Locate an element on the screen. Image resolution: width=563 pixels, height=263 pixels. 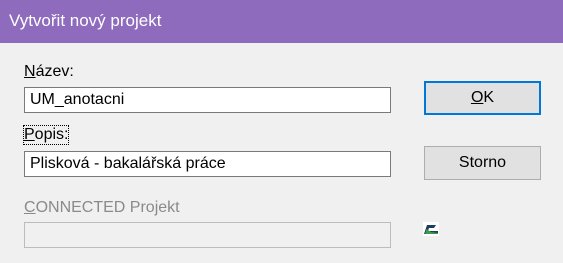
name-label-mnemonic: N is located at coordinates (30, 71).